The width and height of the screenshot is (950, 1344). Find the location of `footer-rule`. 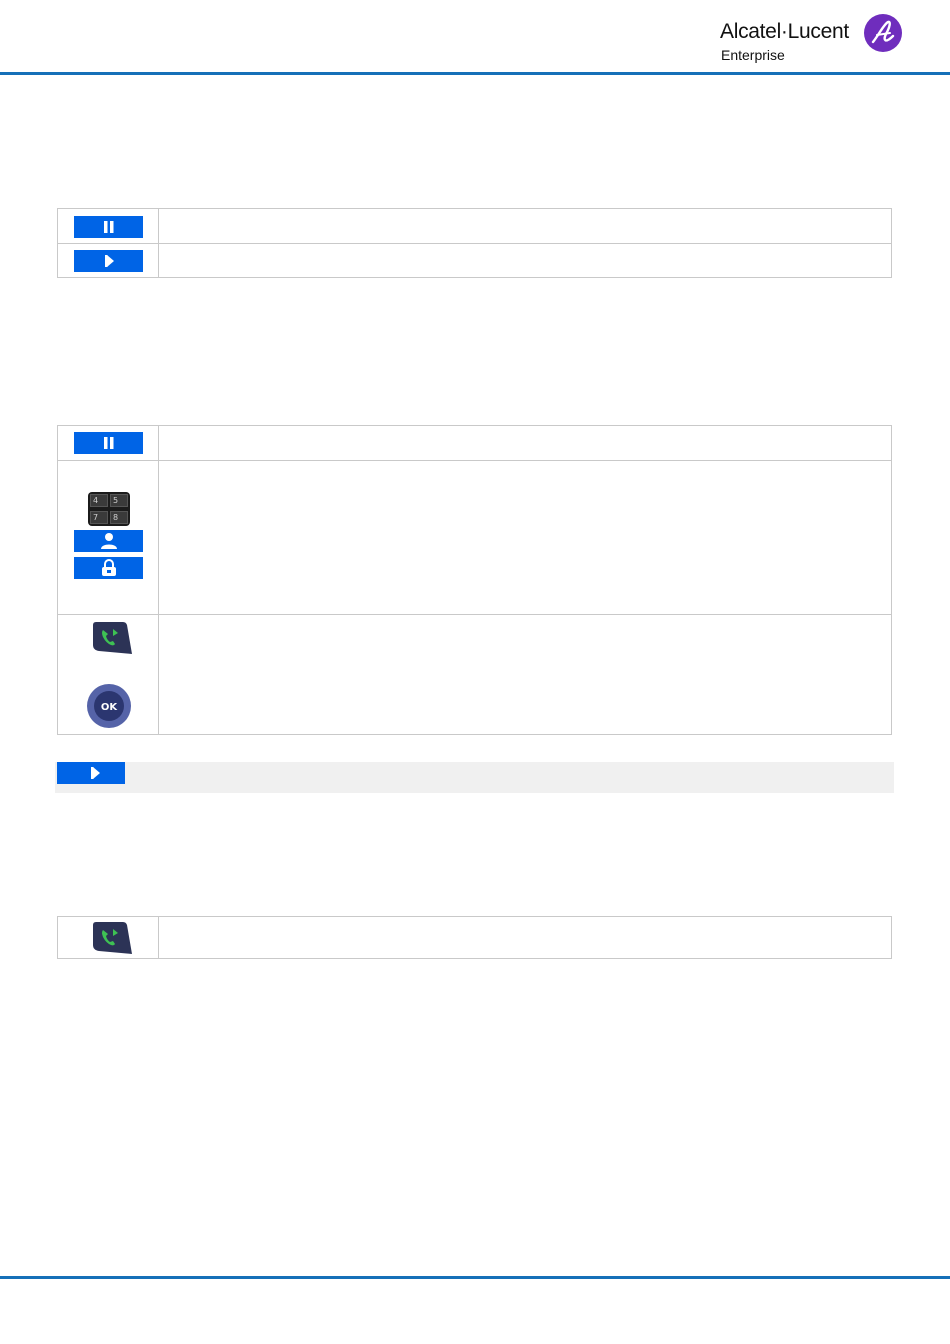

footer-rule is located at coordinates (475, 1277).